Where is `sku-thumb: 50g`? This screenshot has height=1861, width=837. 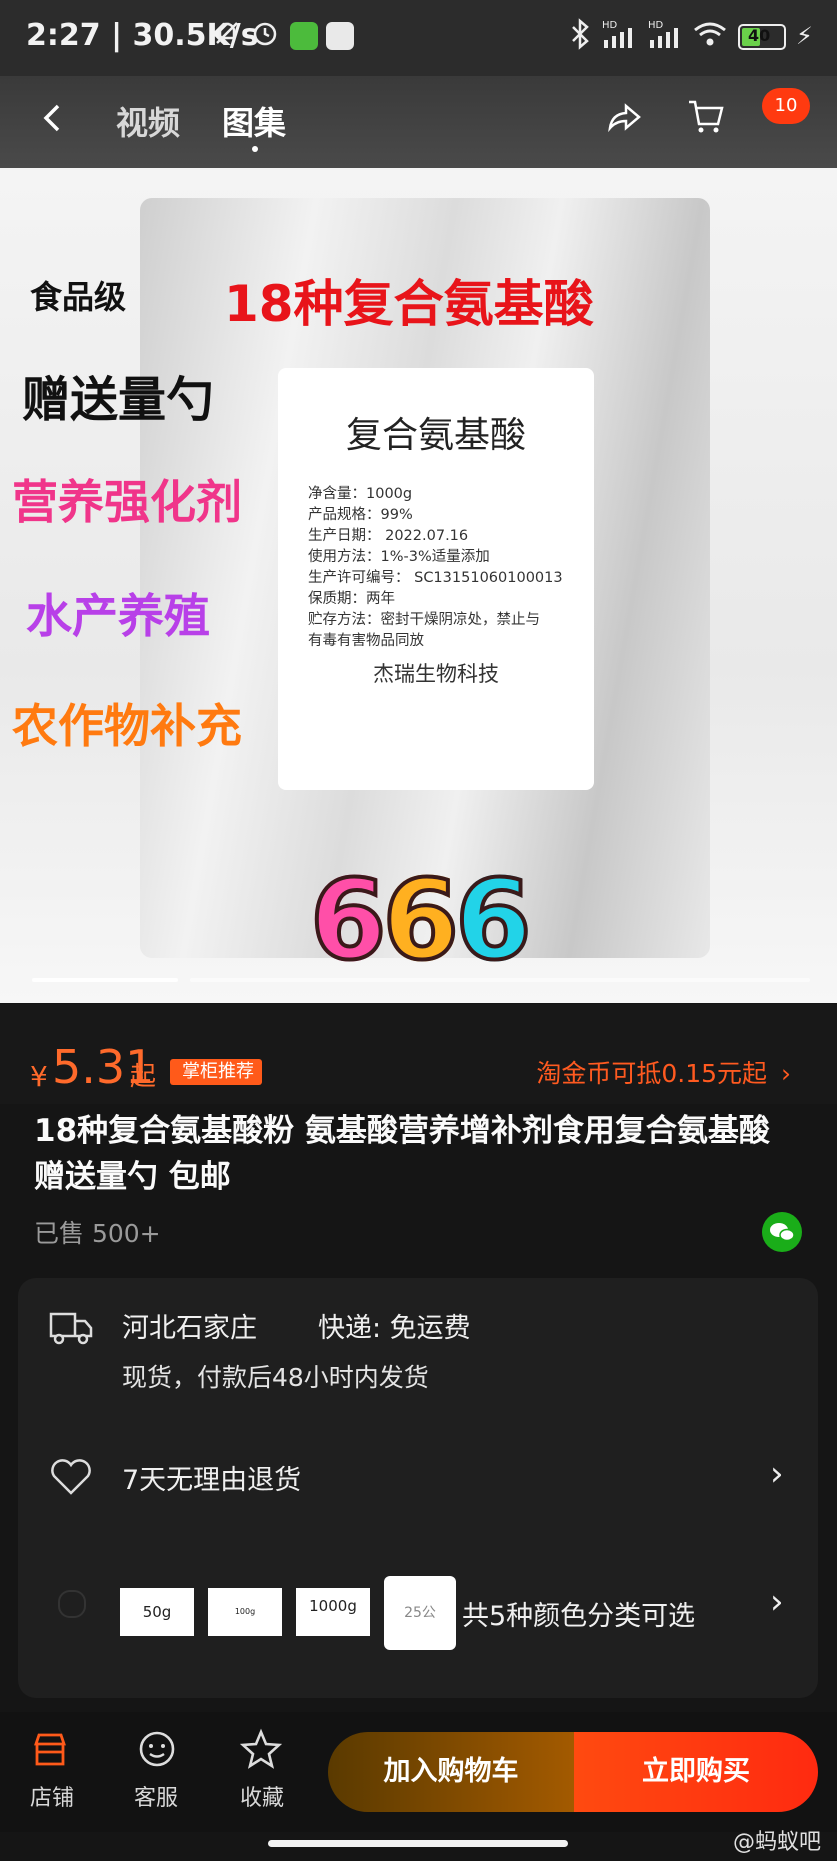
sku-thumb: 50g is located at coordinates (157, 1612).